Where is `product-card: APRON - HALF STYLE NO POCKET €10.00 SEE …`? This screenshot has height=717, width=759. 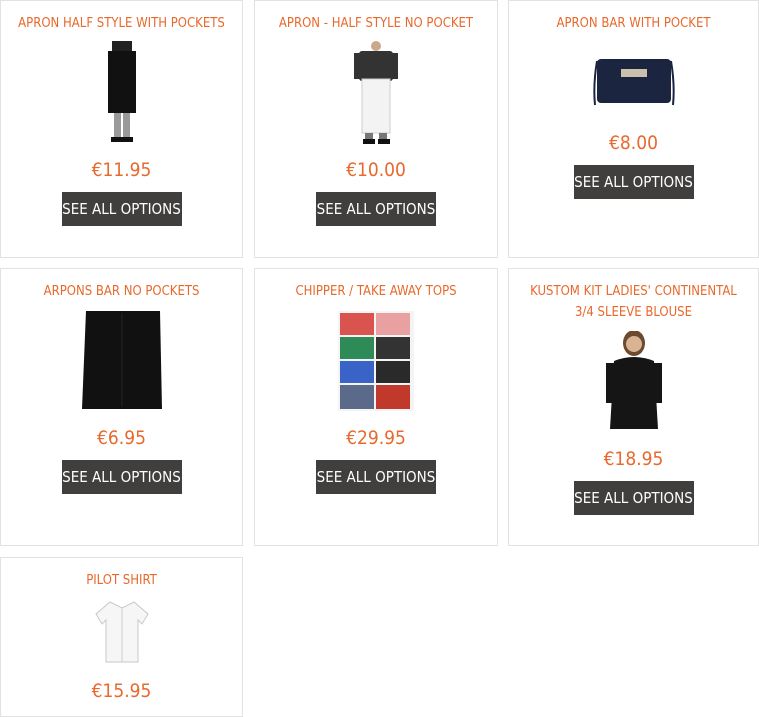 product-card: APRON - HALF STYLE NO POCKET €10.00 SEE … is located at coordinates (376, 129).